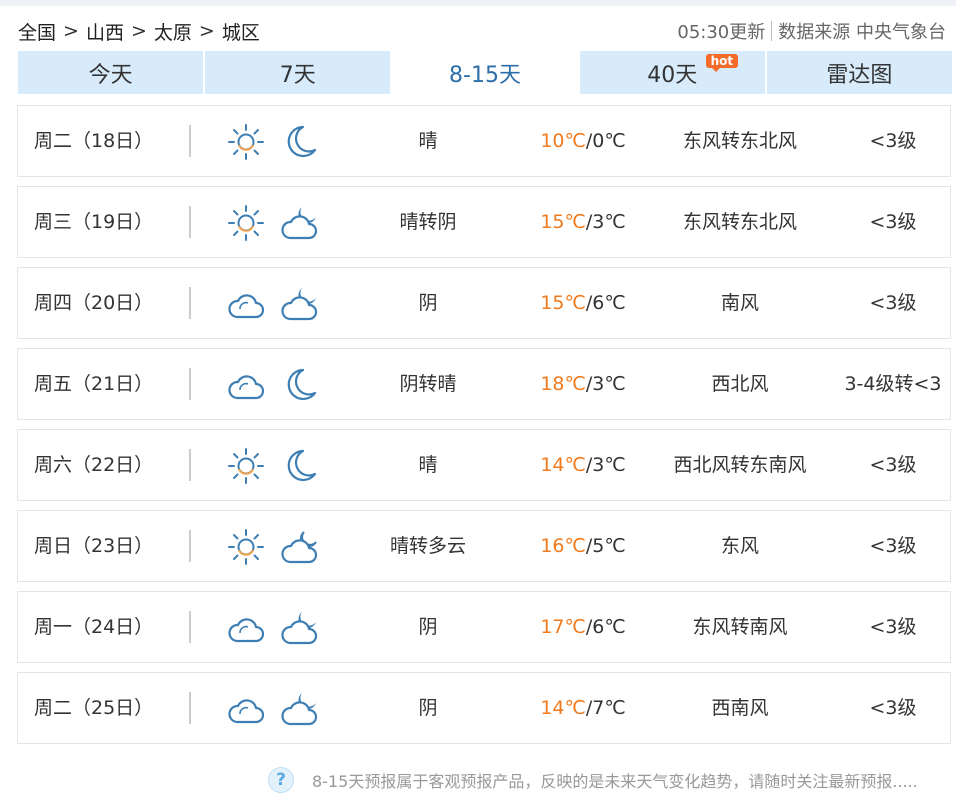 The image size is (956, 800). I want to click on wind-direction: 东风转东北风, so click(739, 141).